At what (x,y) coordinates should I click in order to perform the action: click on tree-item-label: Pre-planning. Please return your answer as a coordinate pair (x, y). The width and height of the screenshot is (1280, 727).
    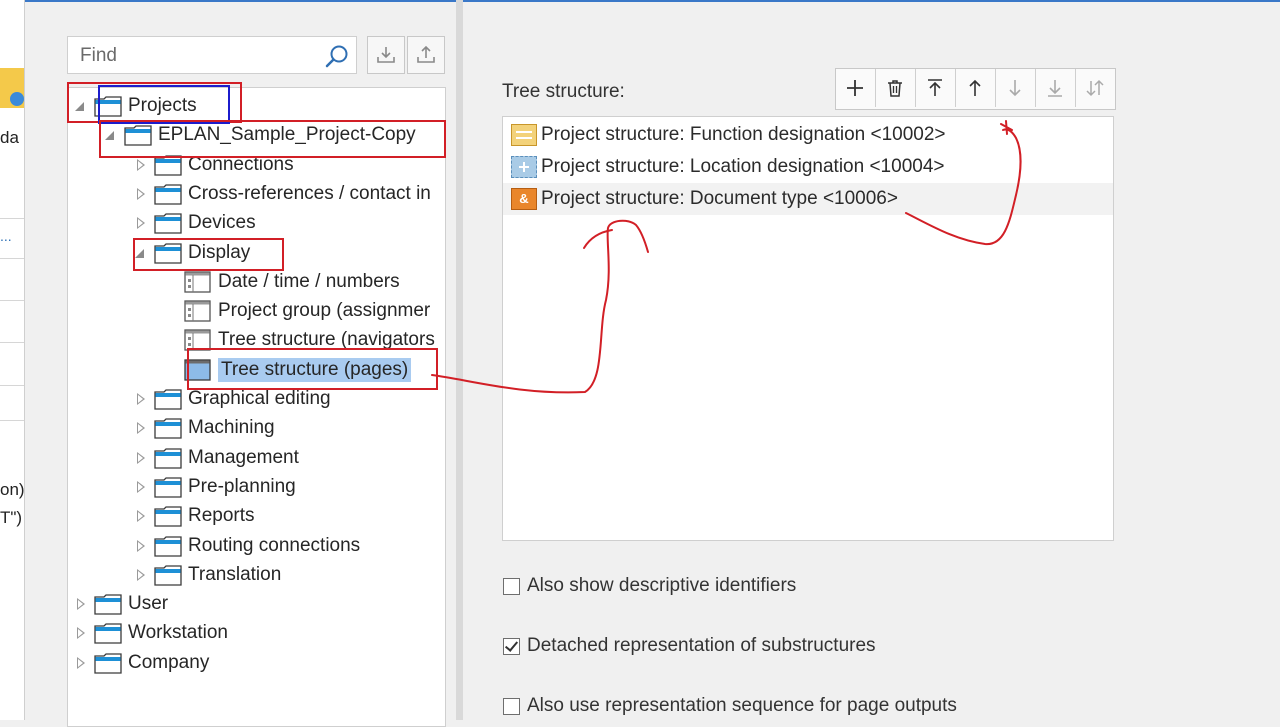
    Looking at the image, I should click on (242, 486).